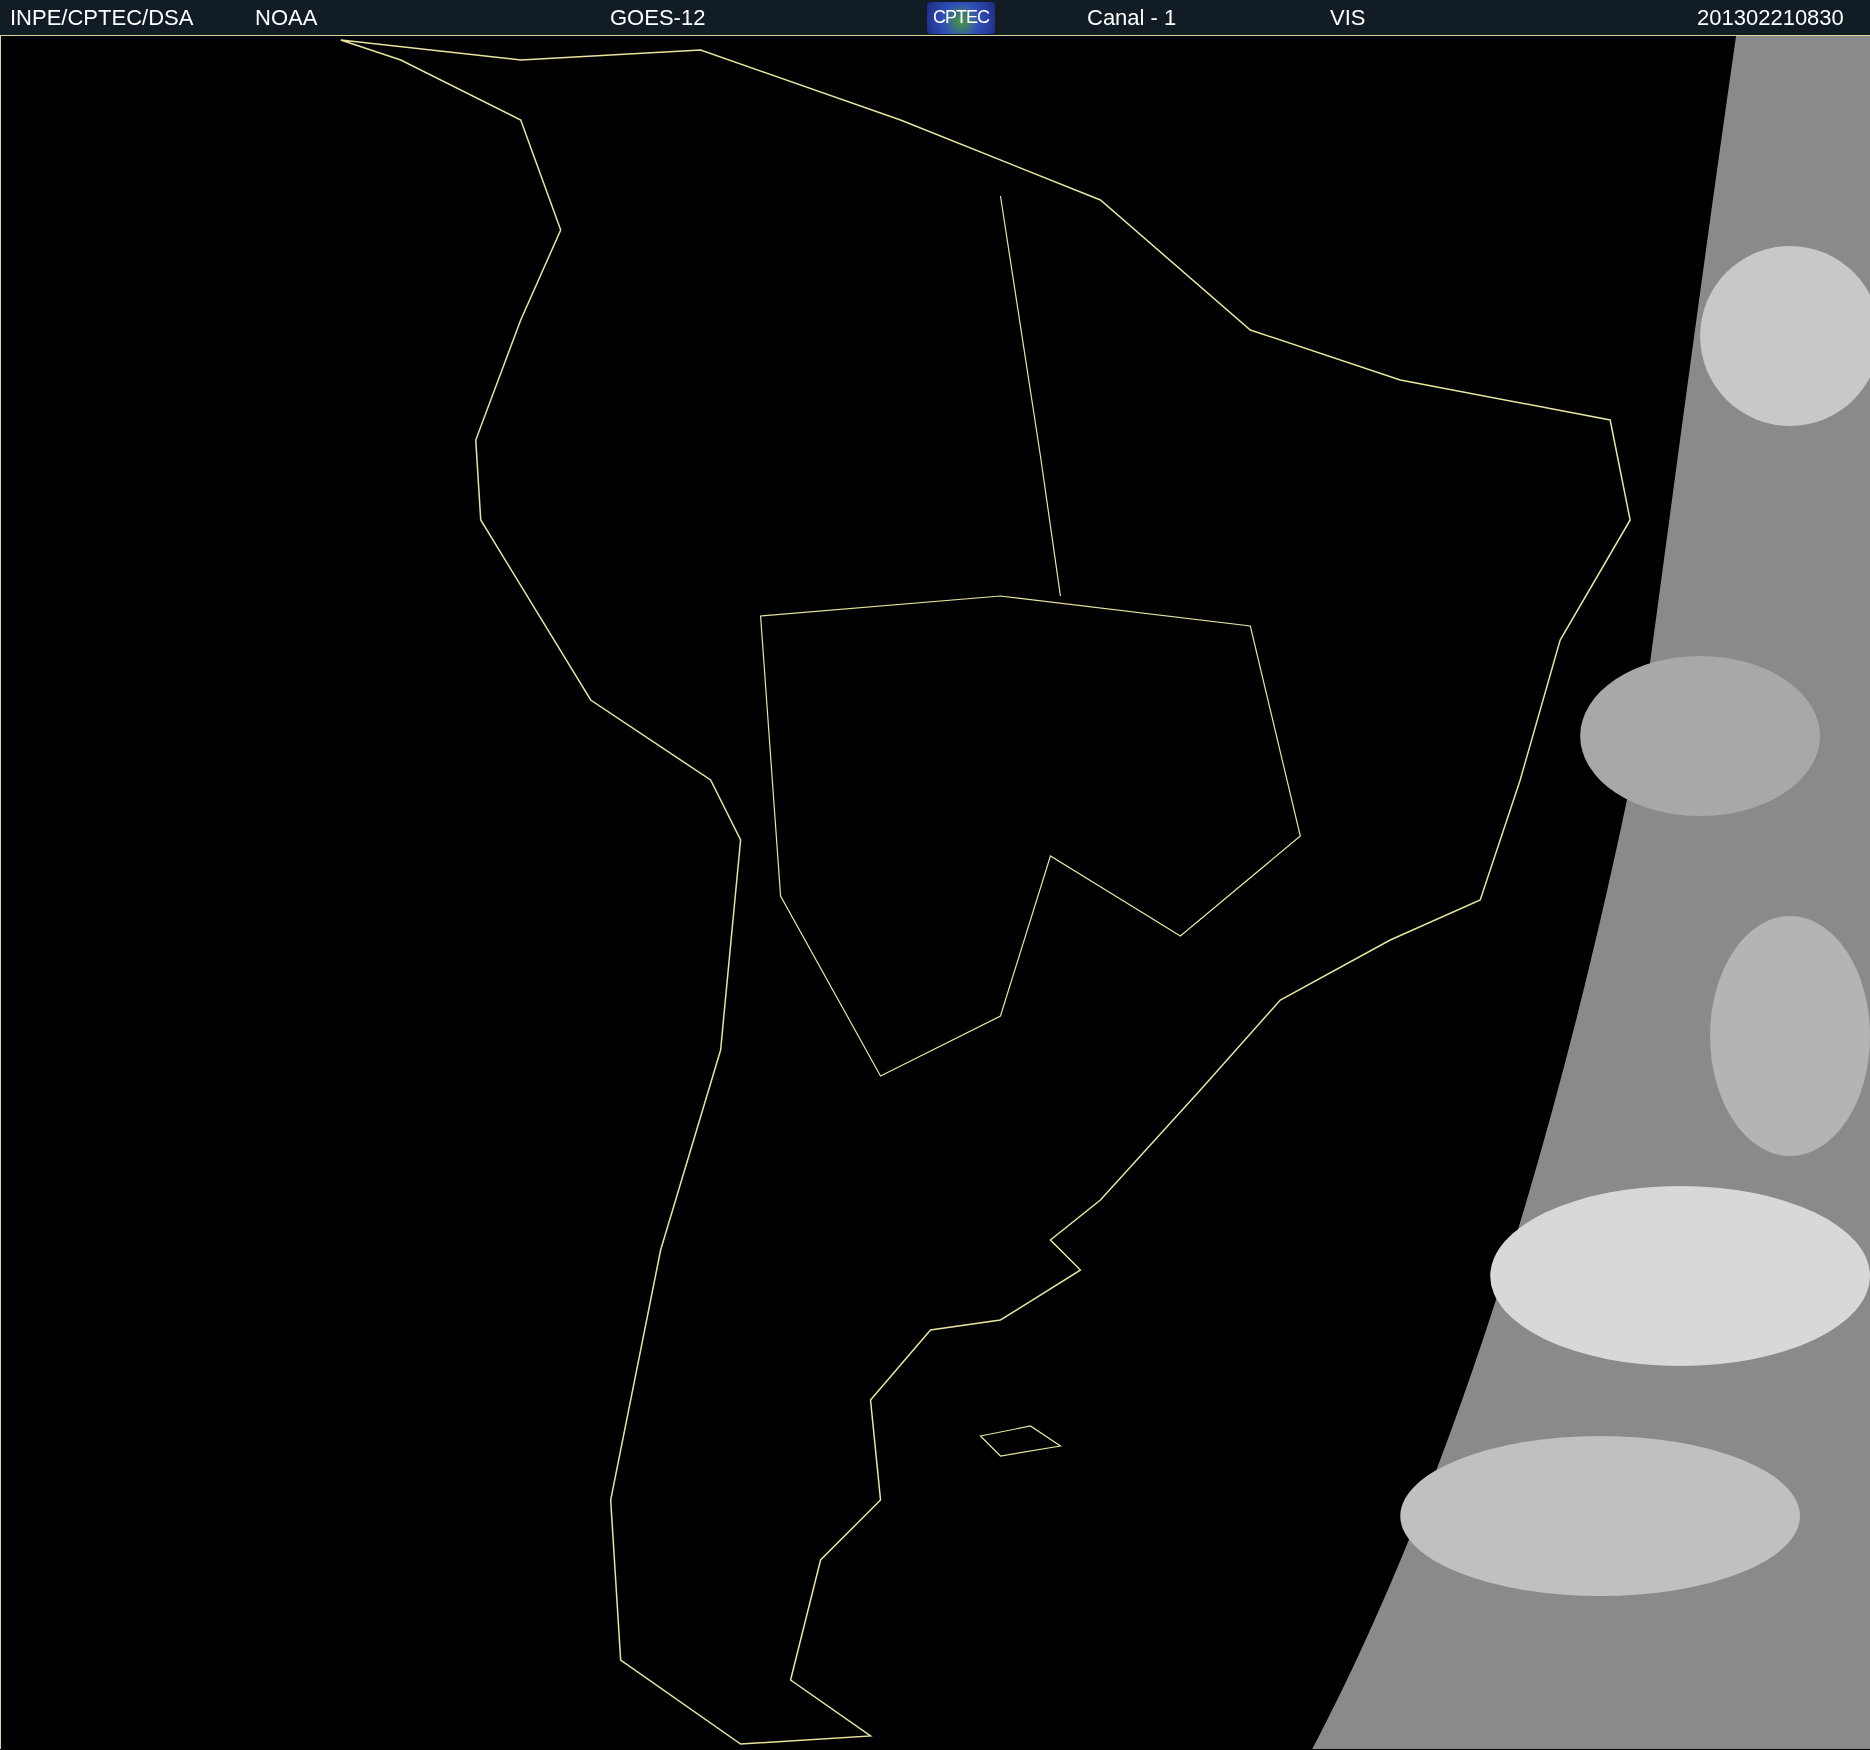 The image size is (1870, 1750). I want to click on header-label: INPE/CPTEC/DSA, so click(102, 17).